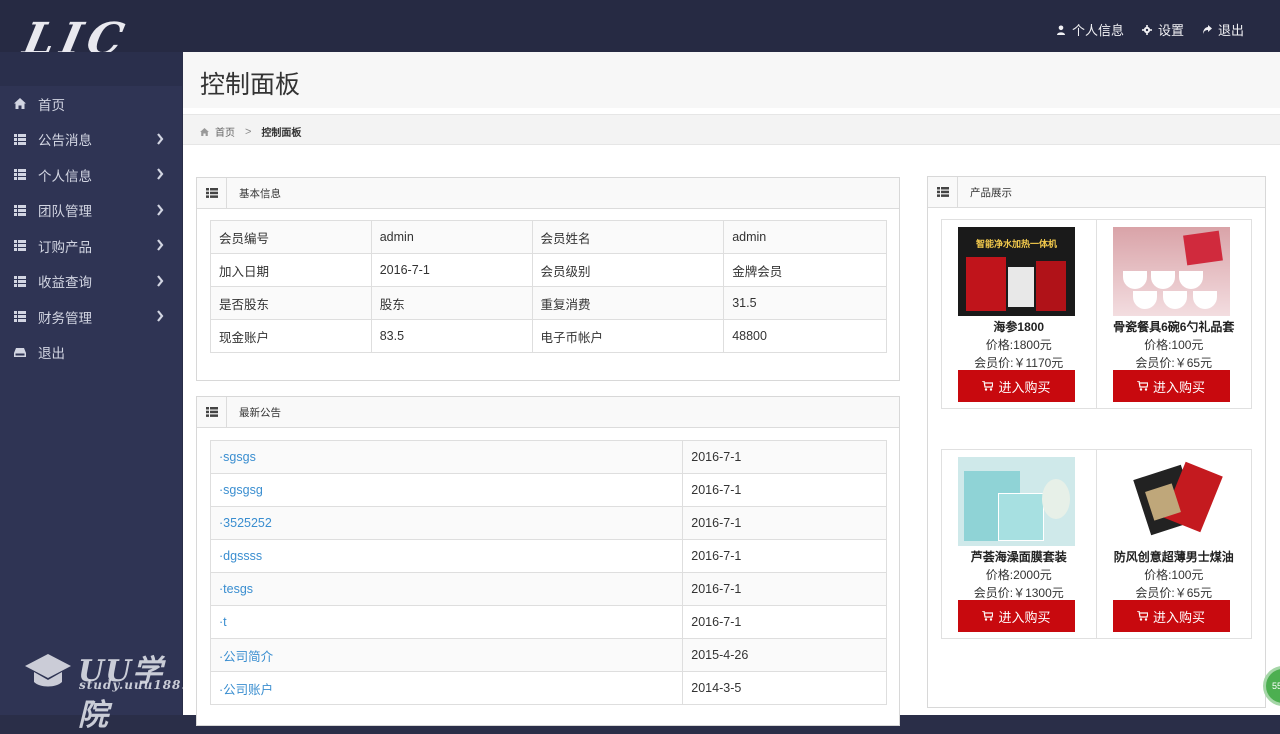  What do you see at coordinates (1146, 29) in the screenshot?
I see `gear-icon` at bounding box center [1146, 29].